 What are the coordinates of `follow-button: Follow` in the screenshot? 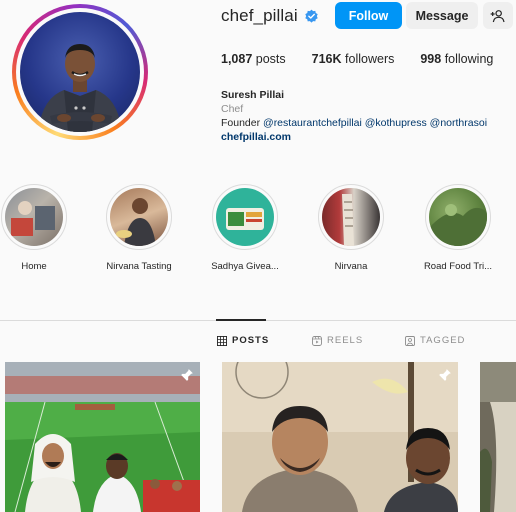 It's located at (368, 15).